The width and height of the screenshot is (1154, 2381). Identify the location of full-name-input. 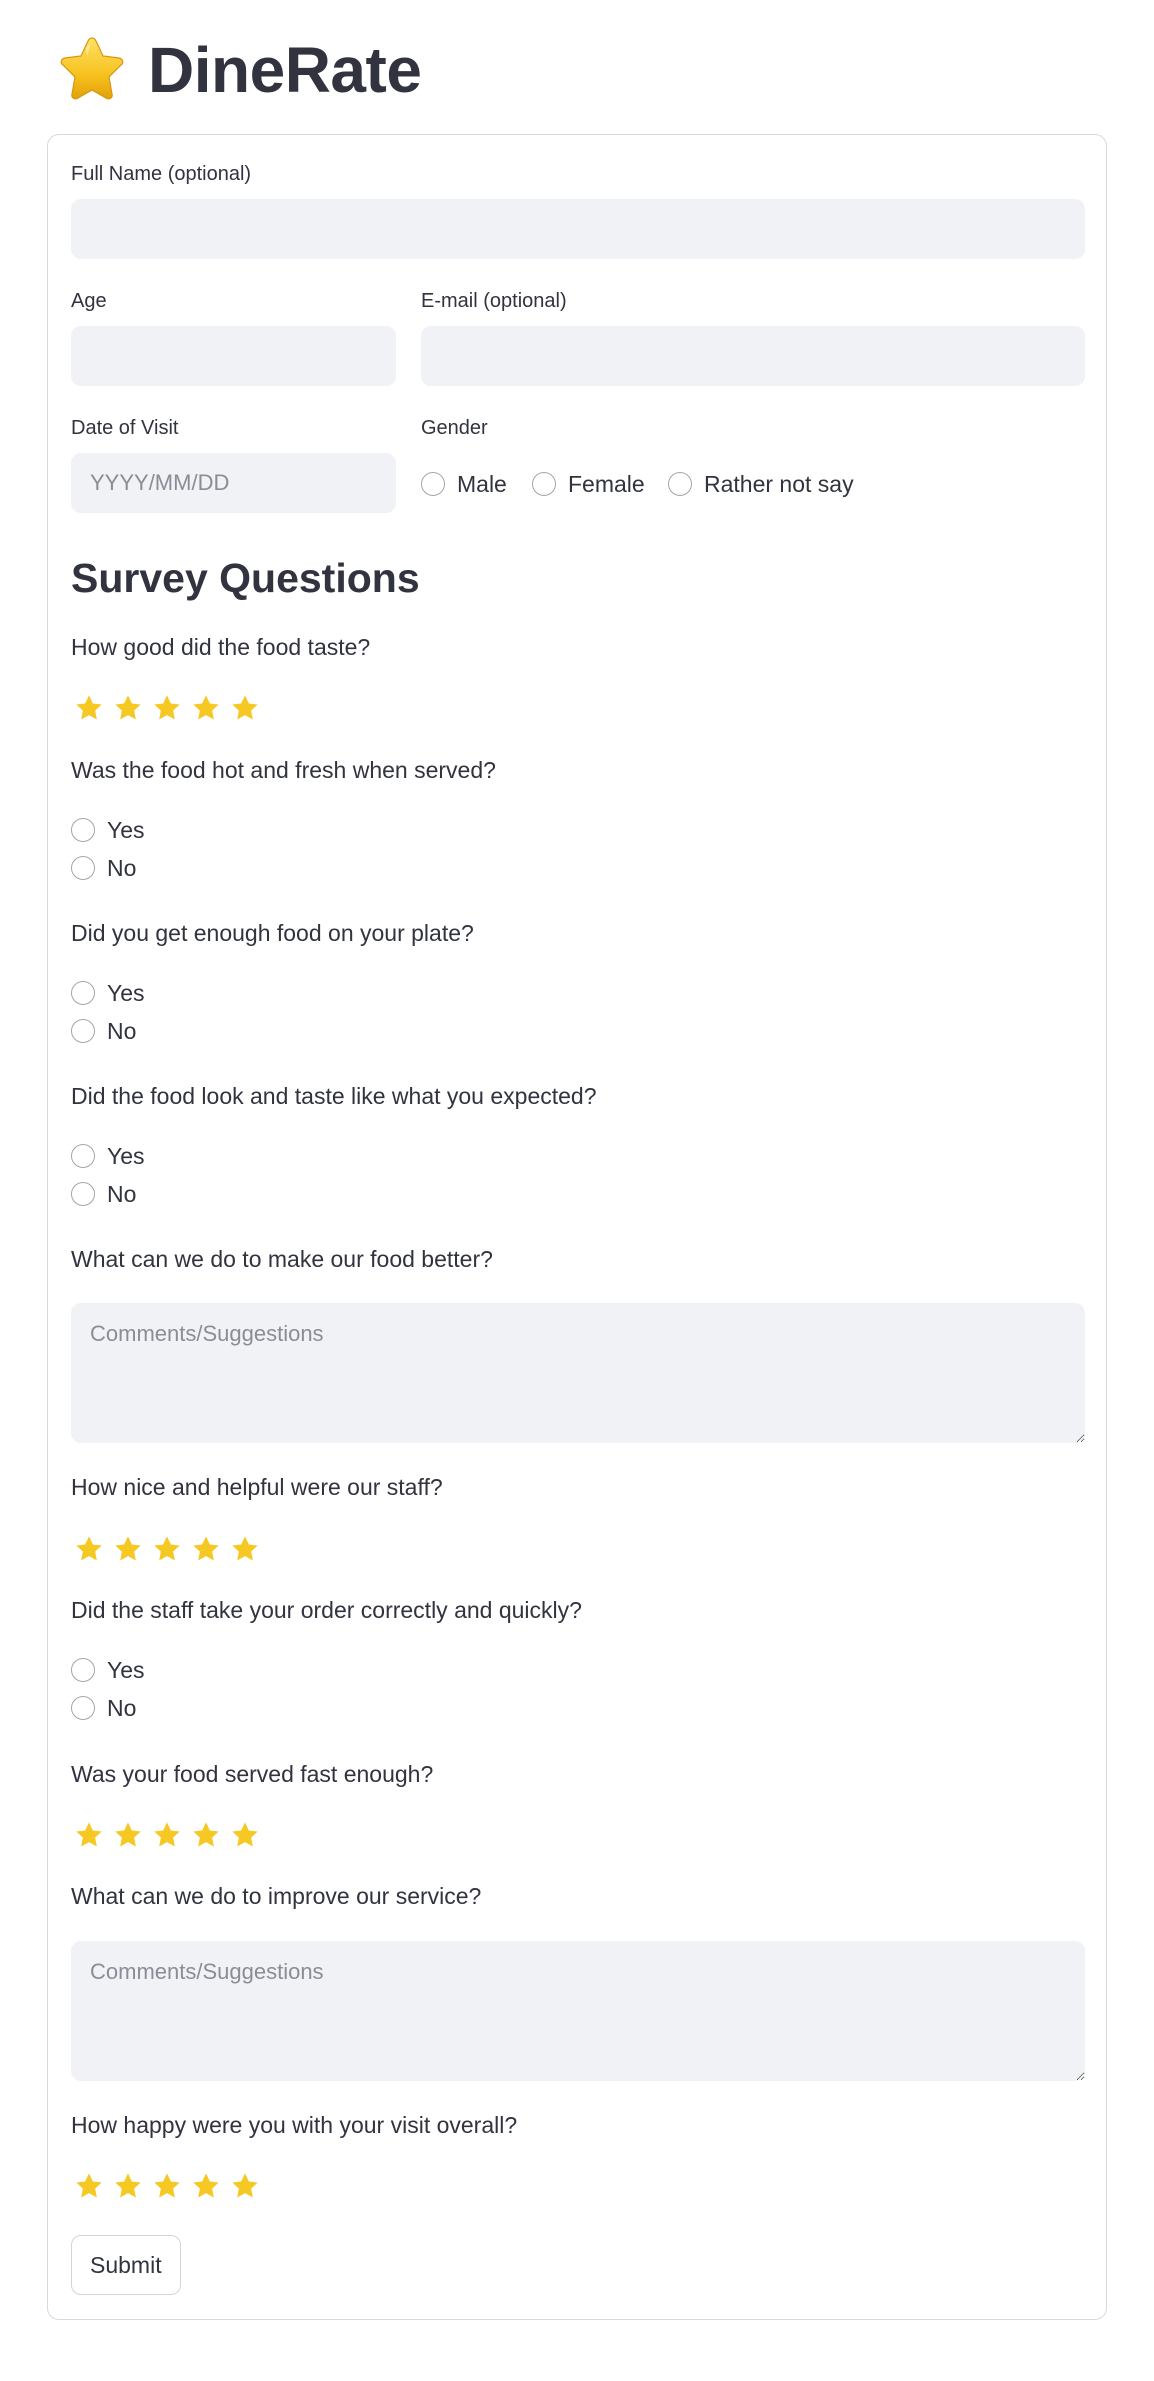
(578, 229).